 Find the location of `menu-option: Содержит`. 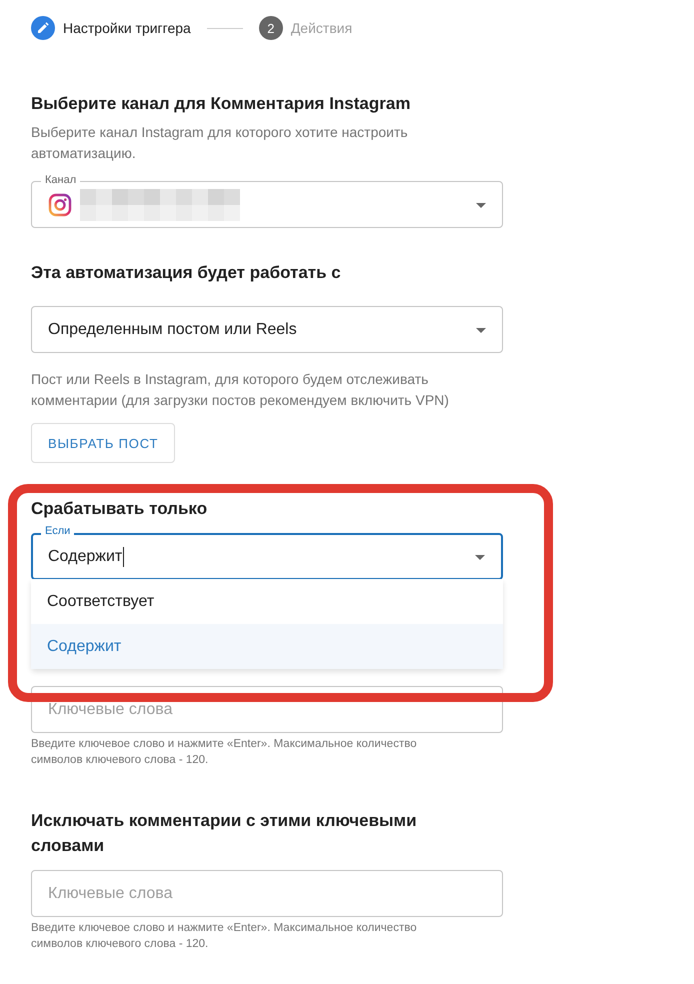

menu-option: Содержит is located at coordinates (267, 646).